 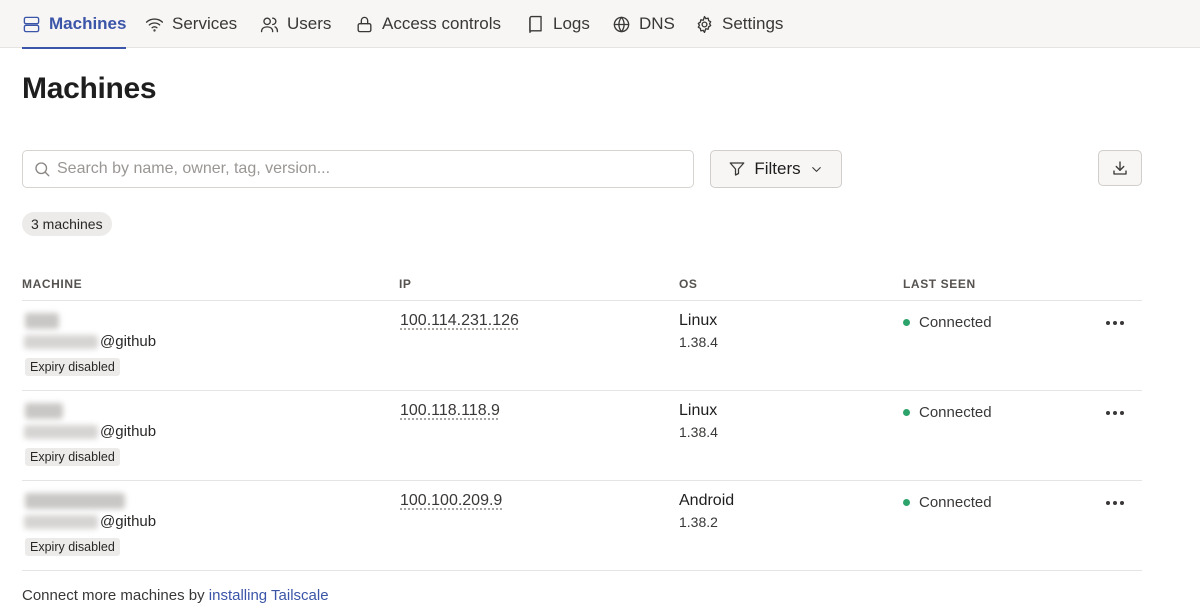 What do you see at coordinates (269, 24) in the screenshot?
I see `users-icon` at bounding box center [269, 24].